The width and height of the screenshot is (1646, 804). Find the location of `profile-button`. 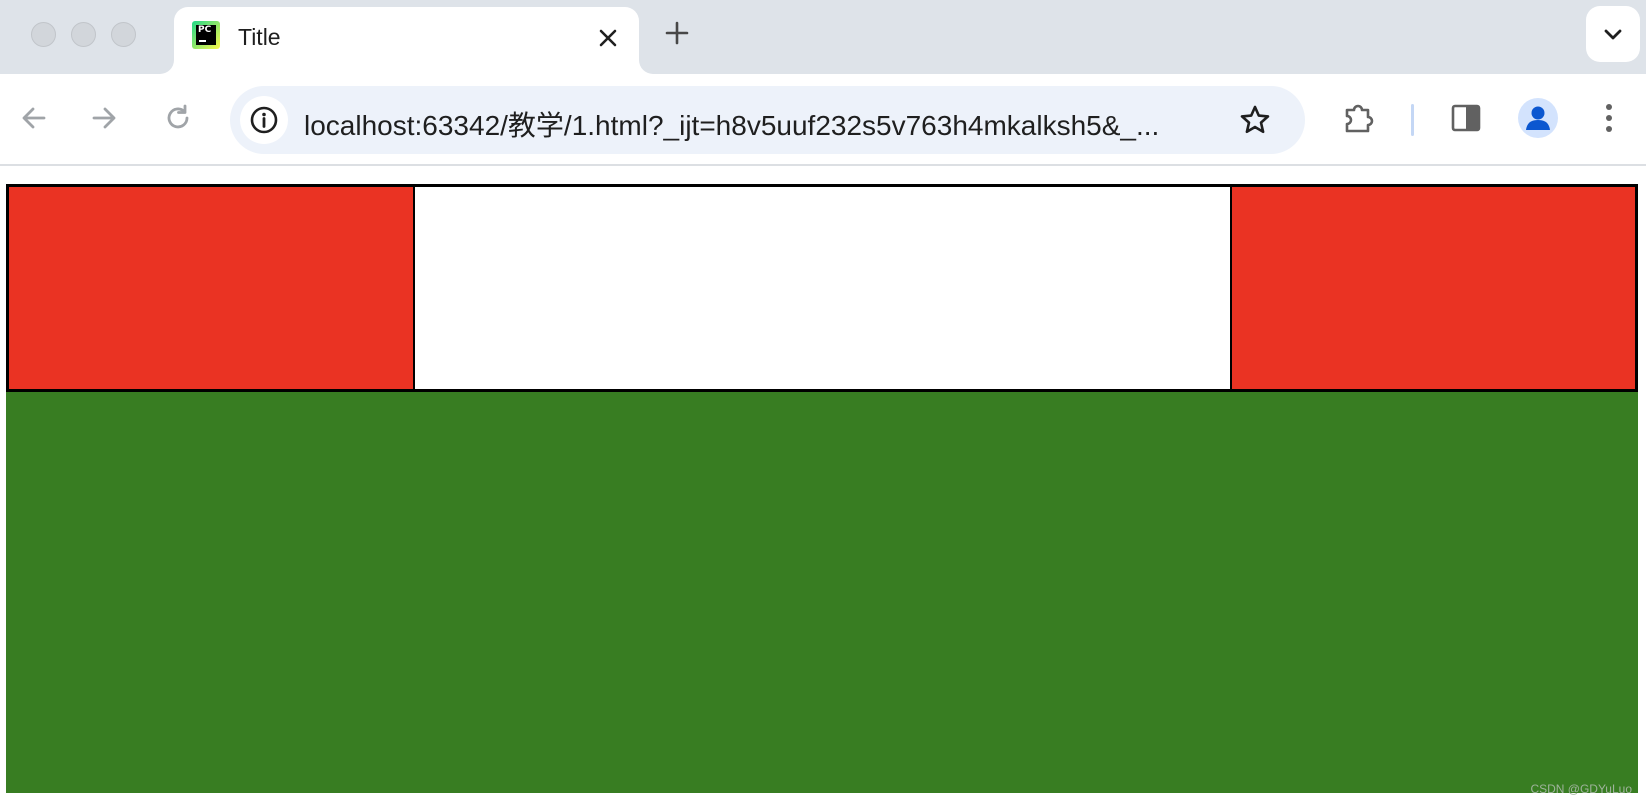

profile-button is located at coordinates (1538, 118).